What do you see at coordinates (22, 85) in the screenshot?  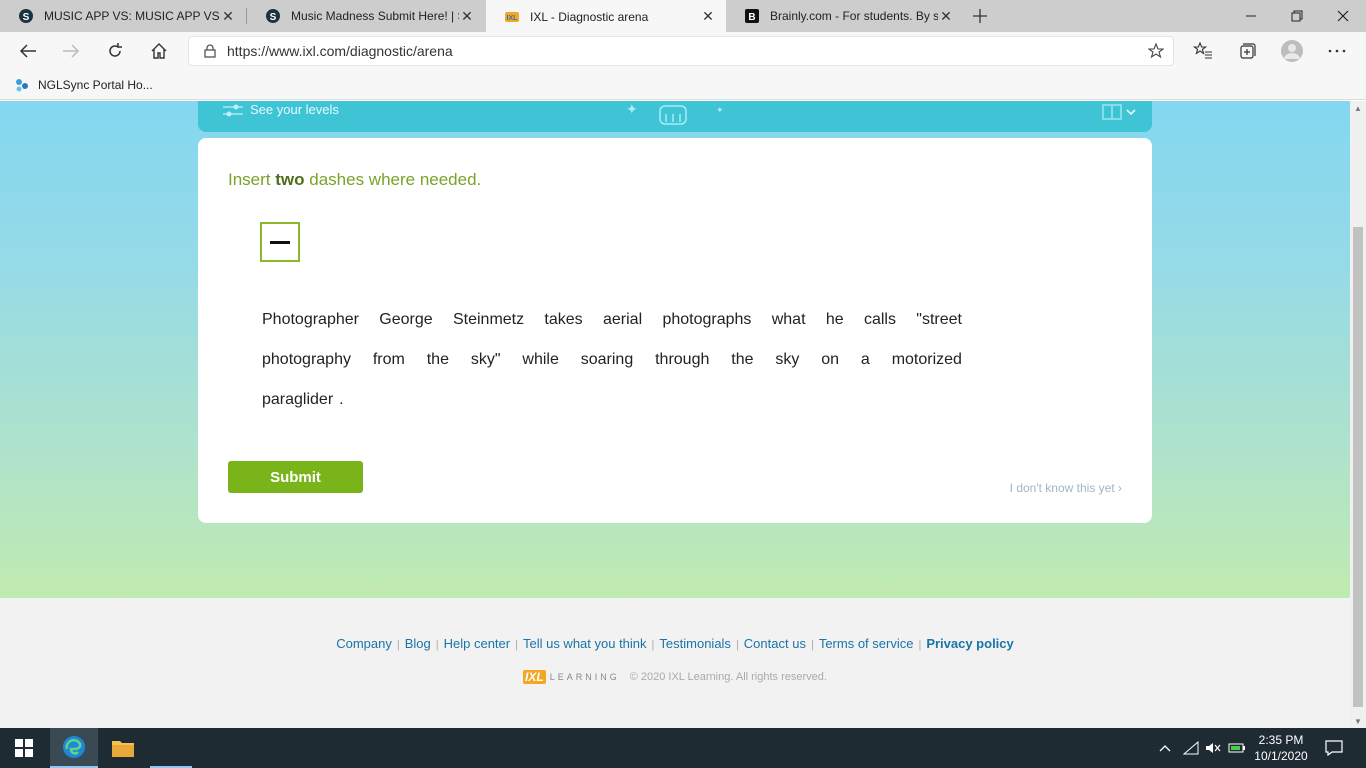 I see `nglsync-icon` at bounding box center [22, 85].